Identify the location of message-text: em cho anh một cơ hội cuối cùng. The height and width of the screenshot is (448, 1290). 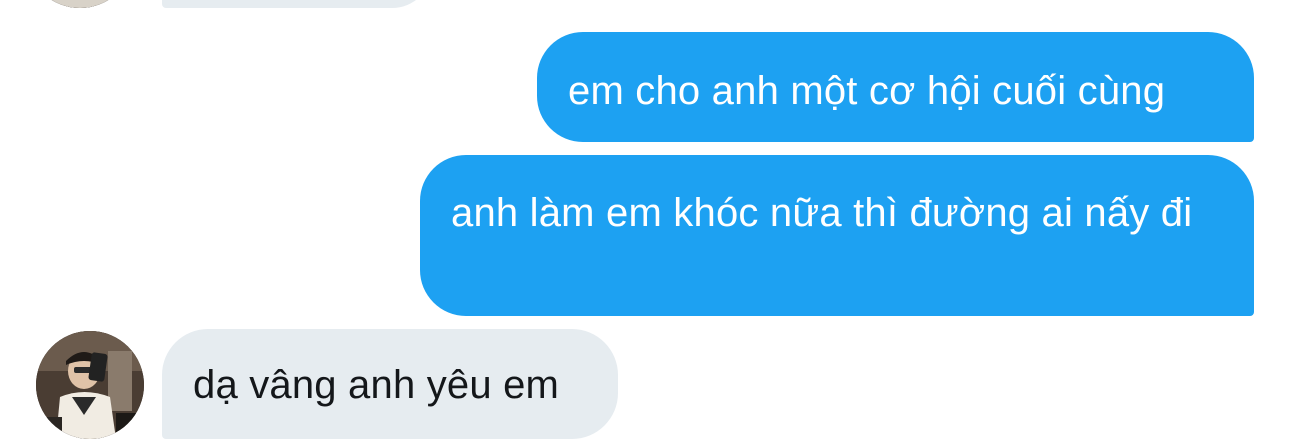
(867, 91).